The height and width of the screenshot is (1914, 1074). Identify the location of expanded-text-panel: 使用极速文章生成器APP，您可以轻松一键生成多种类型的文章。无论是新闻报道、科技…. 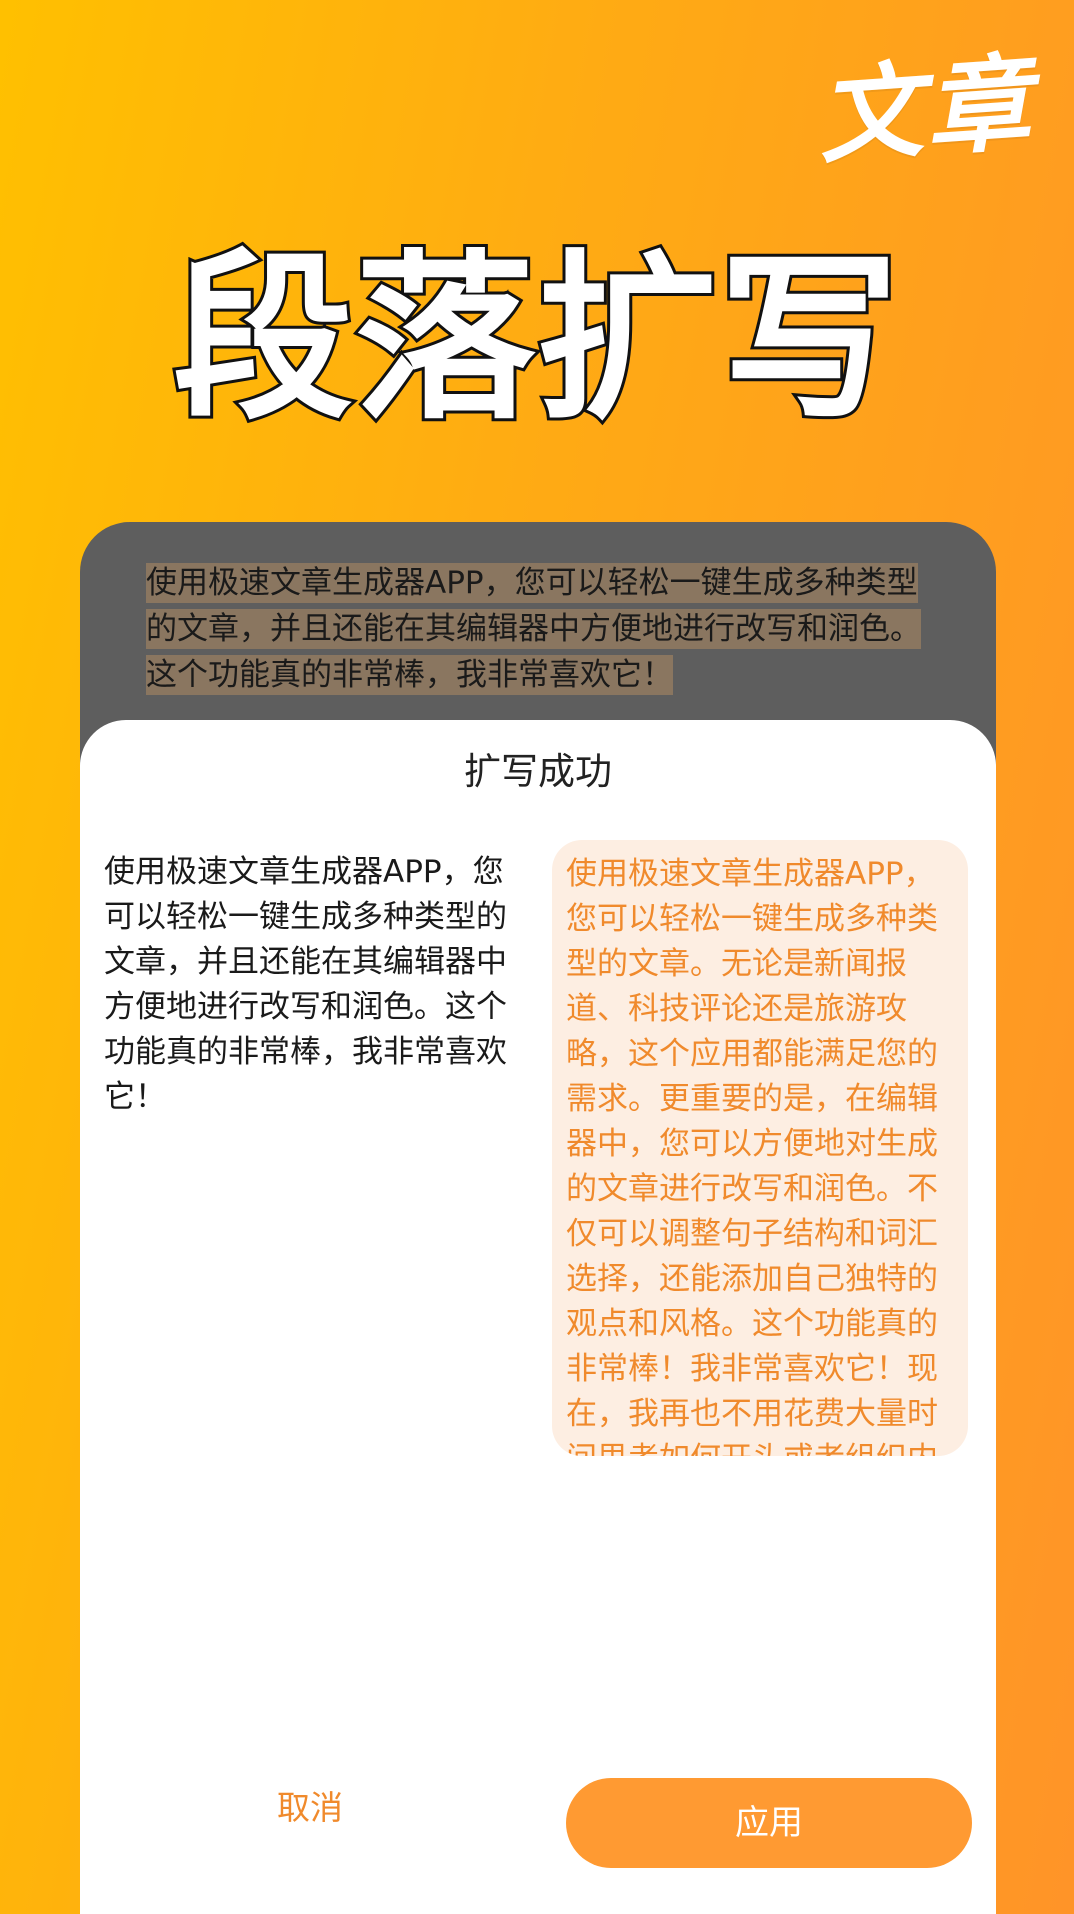
(760, 1148).